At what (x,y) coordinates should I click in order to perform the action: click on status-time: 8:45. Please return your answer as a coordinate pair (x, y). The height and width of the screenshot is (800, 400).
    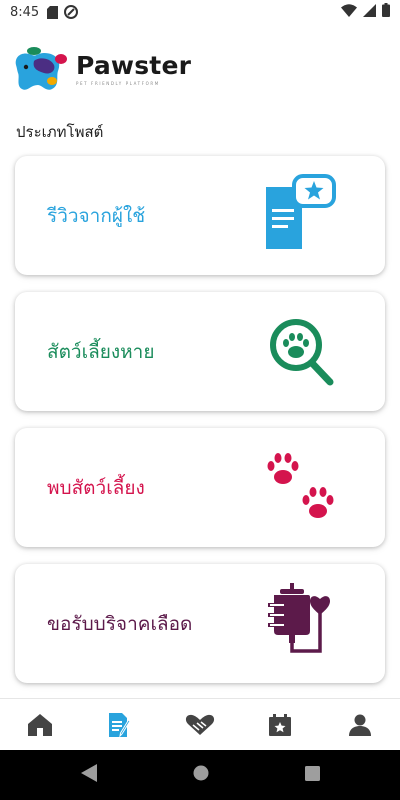
    Looking at the image, I should click on (25, 12).